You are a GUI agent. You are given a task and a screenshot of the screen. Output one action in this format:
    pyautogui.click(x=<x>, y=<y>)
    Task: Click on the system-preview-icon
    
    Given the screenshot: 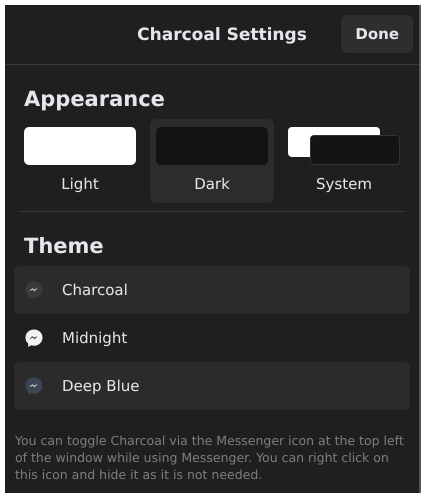 What is the action you would take?
    pyautogui.click(x=344, y=146)
    